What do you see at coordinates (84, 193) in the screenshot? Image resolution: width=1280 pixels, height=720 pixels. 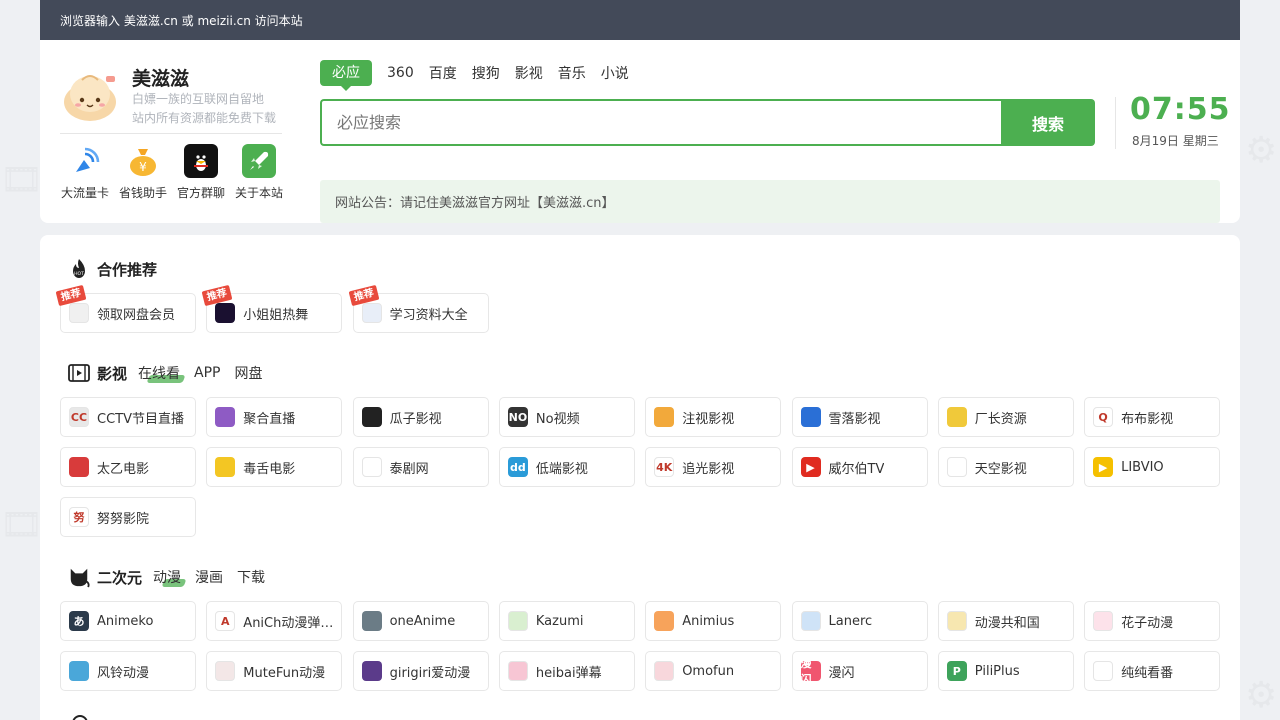 I see `quick-link-label: 大流量卡` at bounding box center [84, 193].